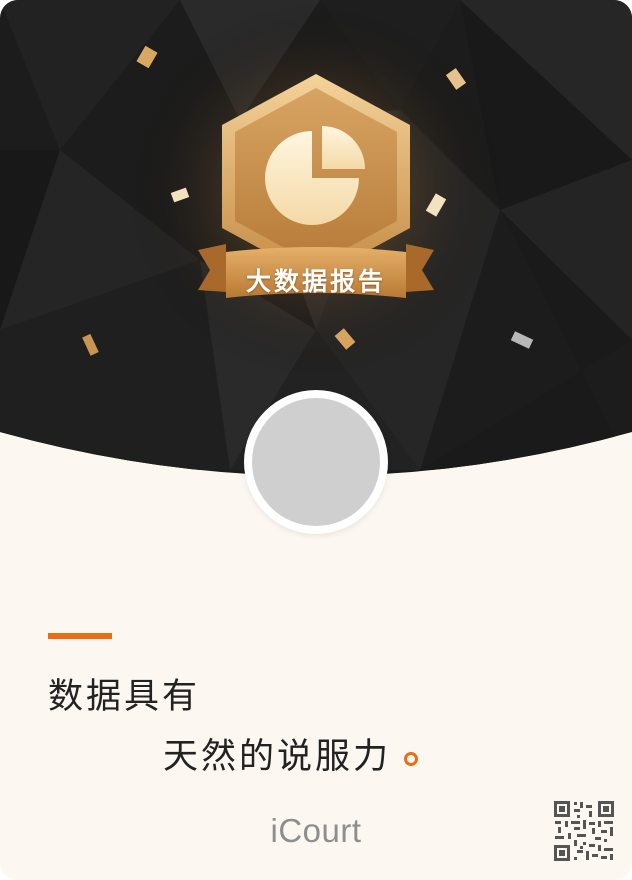  I want to click on badge-label: 大数据报告, so click(315, 281).